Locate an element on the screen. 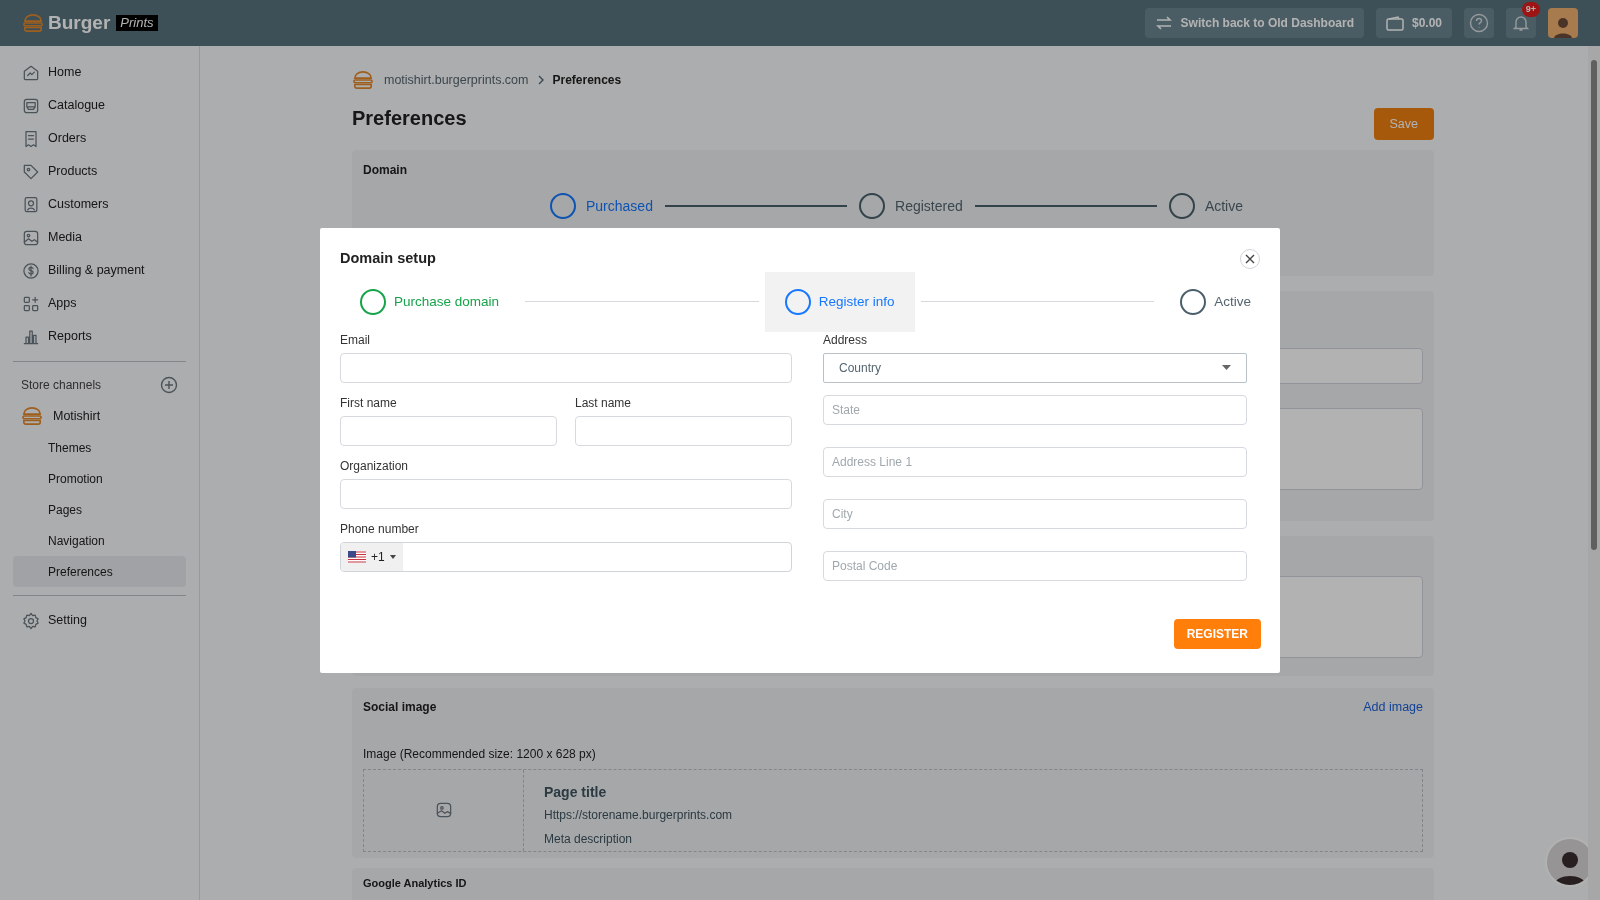  sidebar-subitem: Promotion is located at coordinates (99, 478).